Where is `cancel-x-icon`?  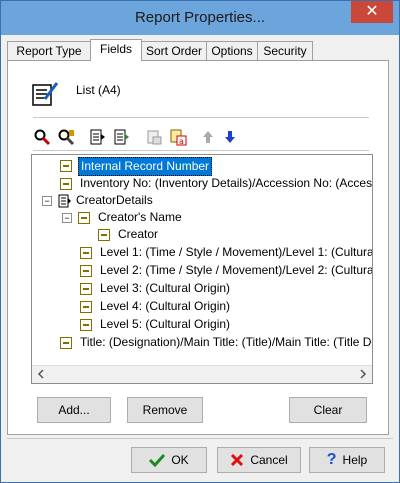
cancel-x-icon is located at coordinates (237, 460).